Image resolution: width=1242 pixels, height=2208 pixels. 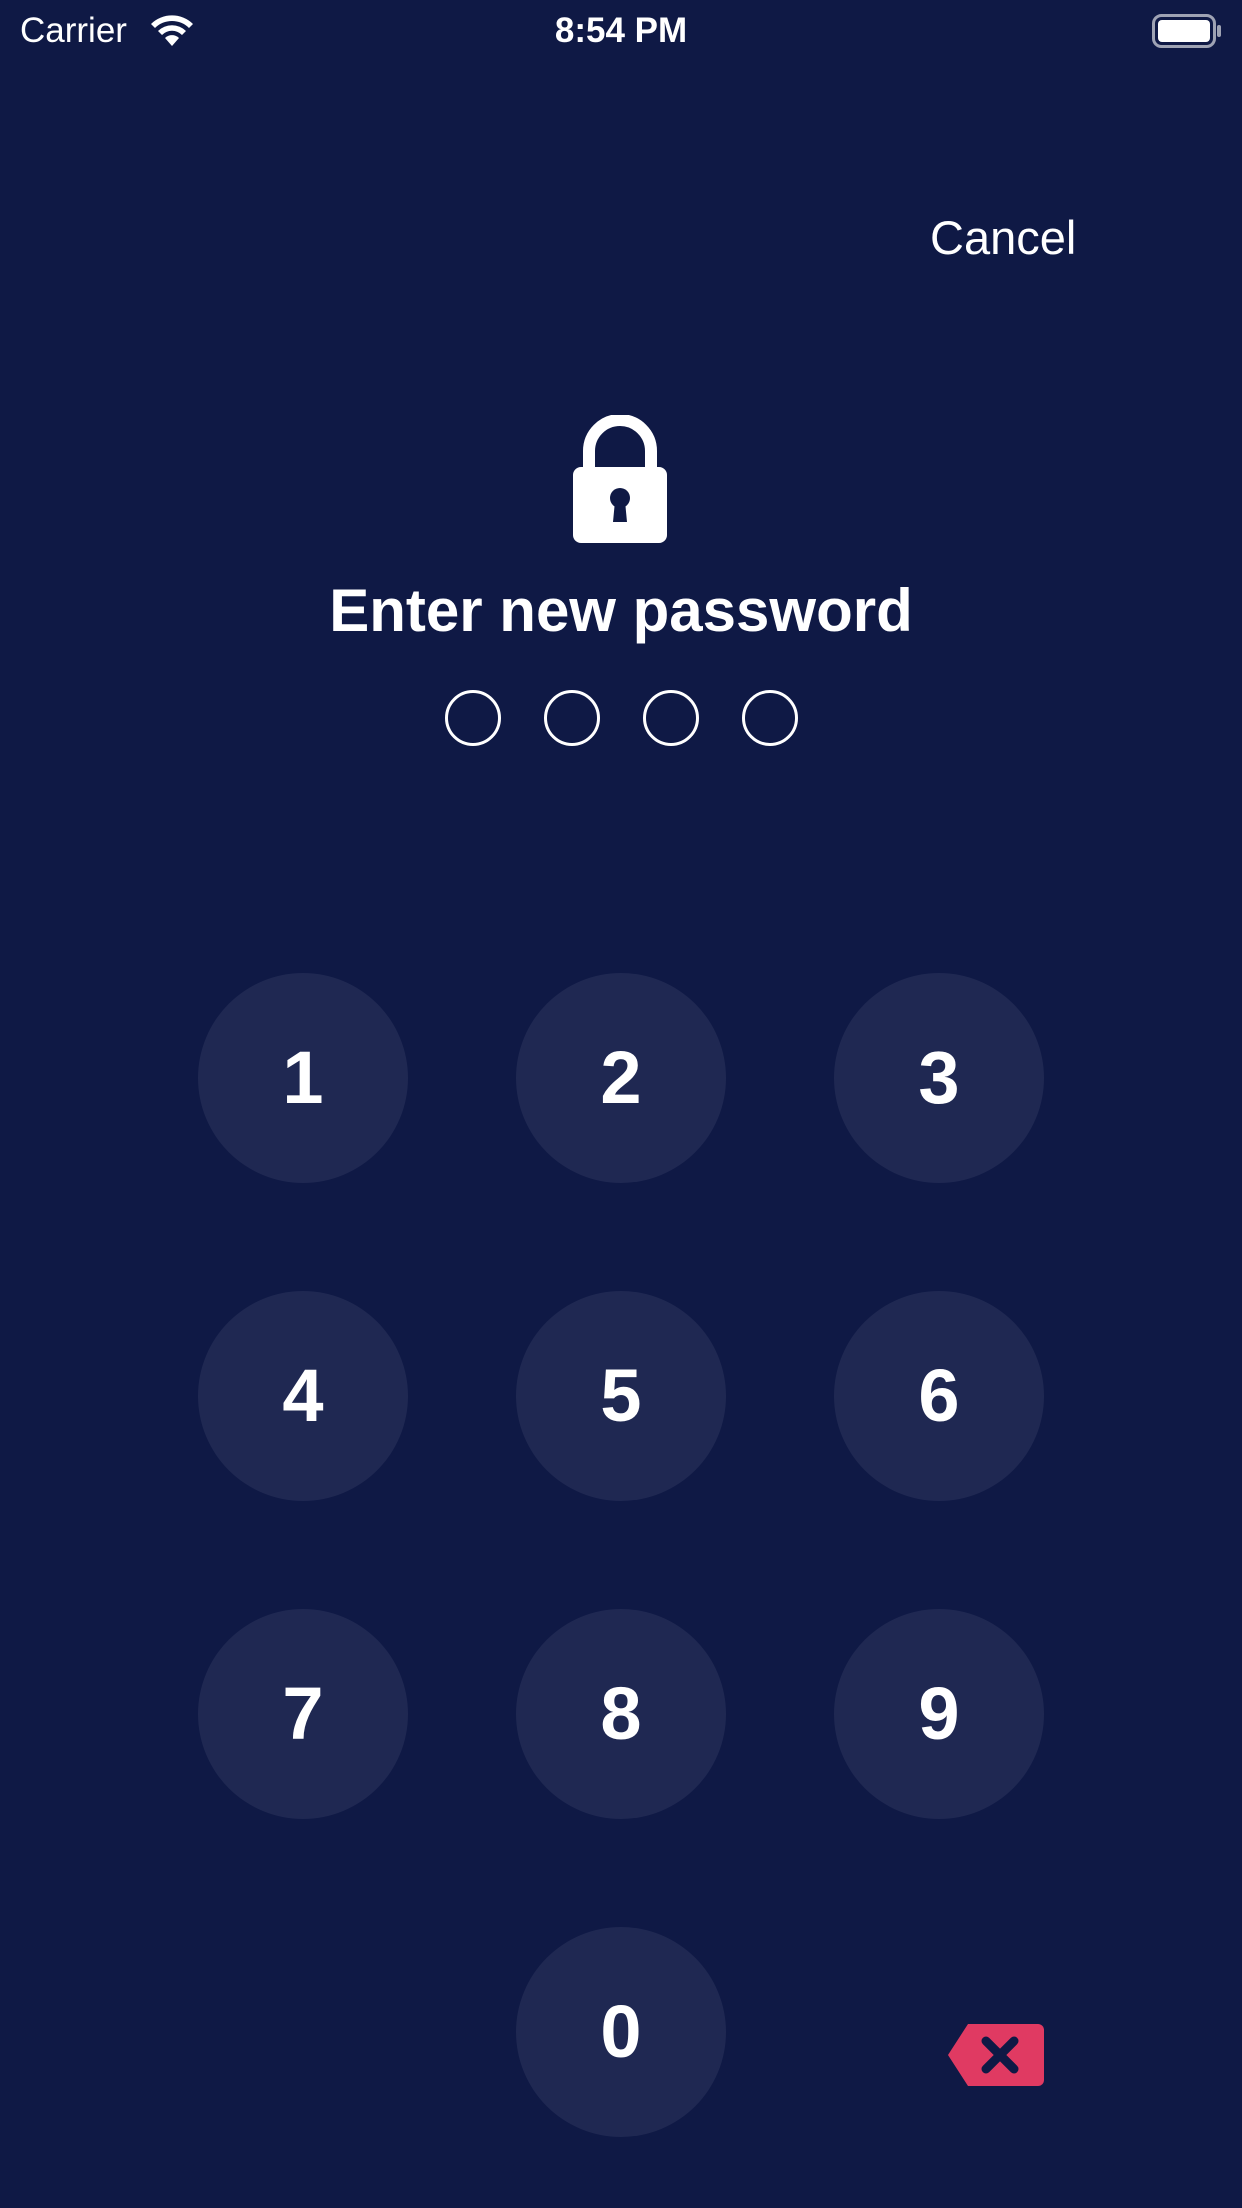 What do you see at coordinates (939, 1078) in the screenshot?
I see `key-3: 3` at bounding box center [939, 1078].